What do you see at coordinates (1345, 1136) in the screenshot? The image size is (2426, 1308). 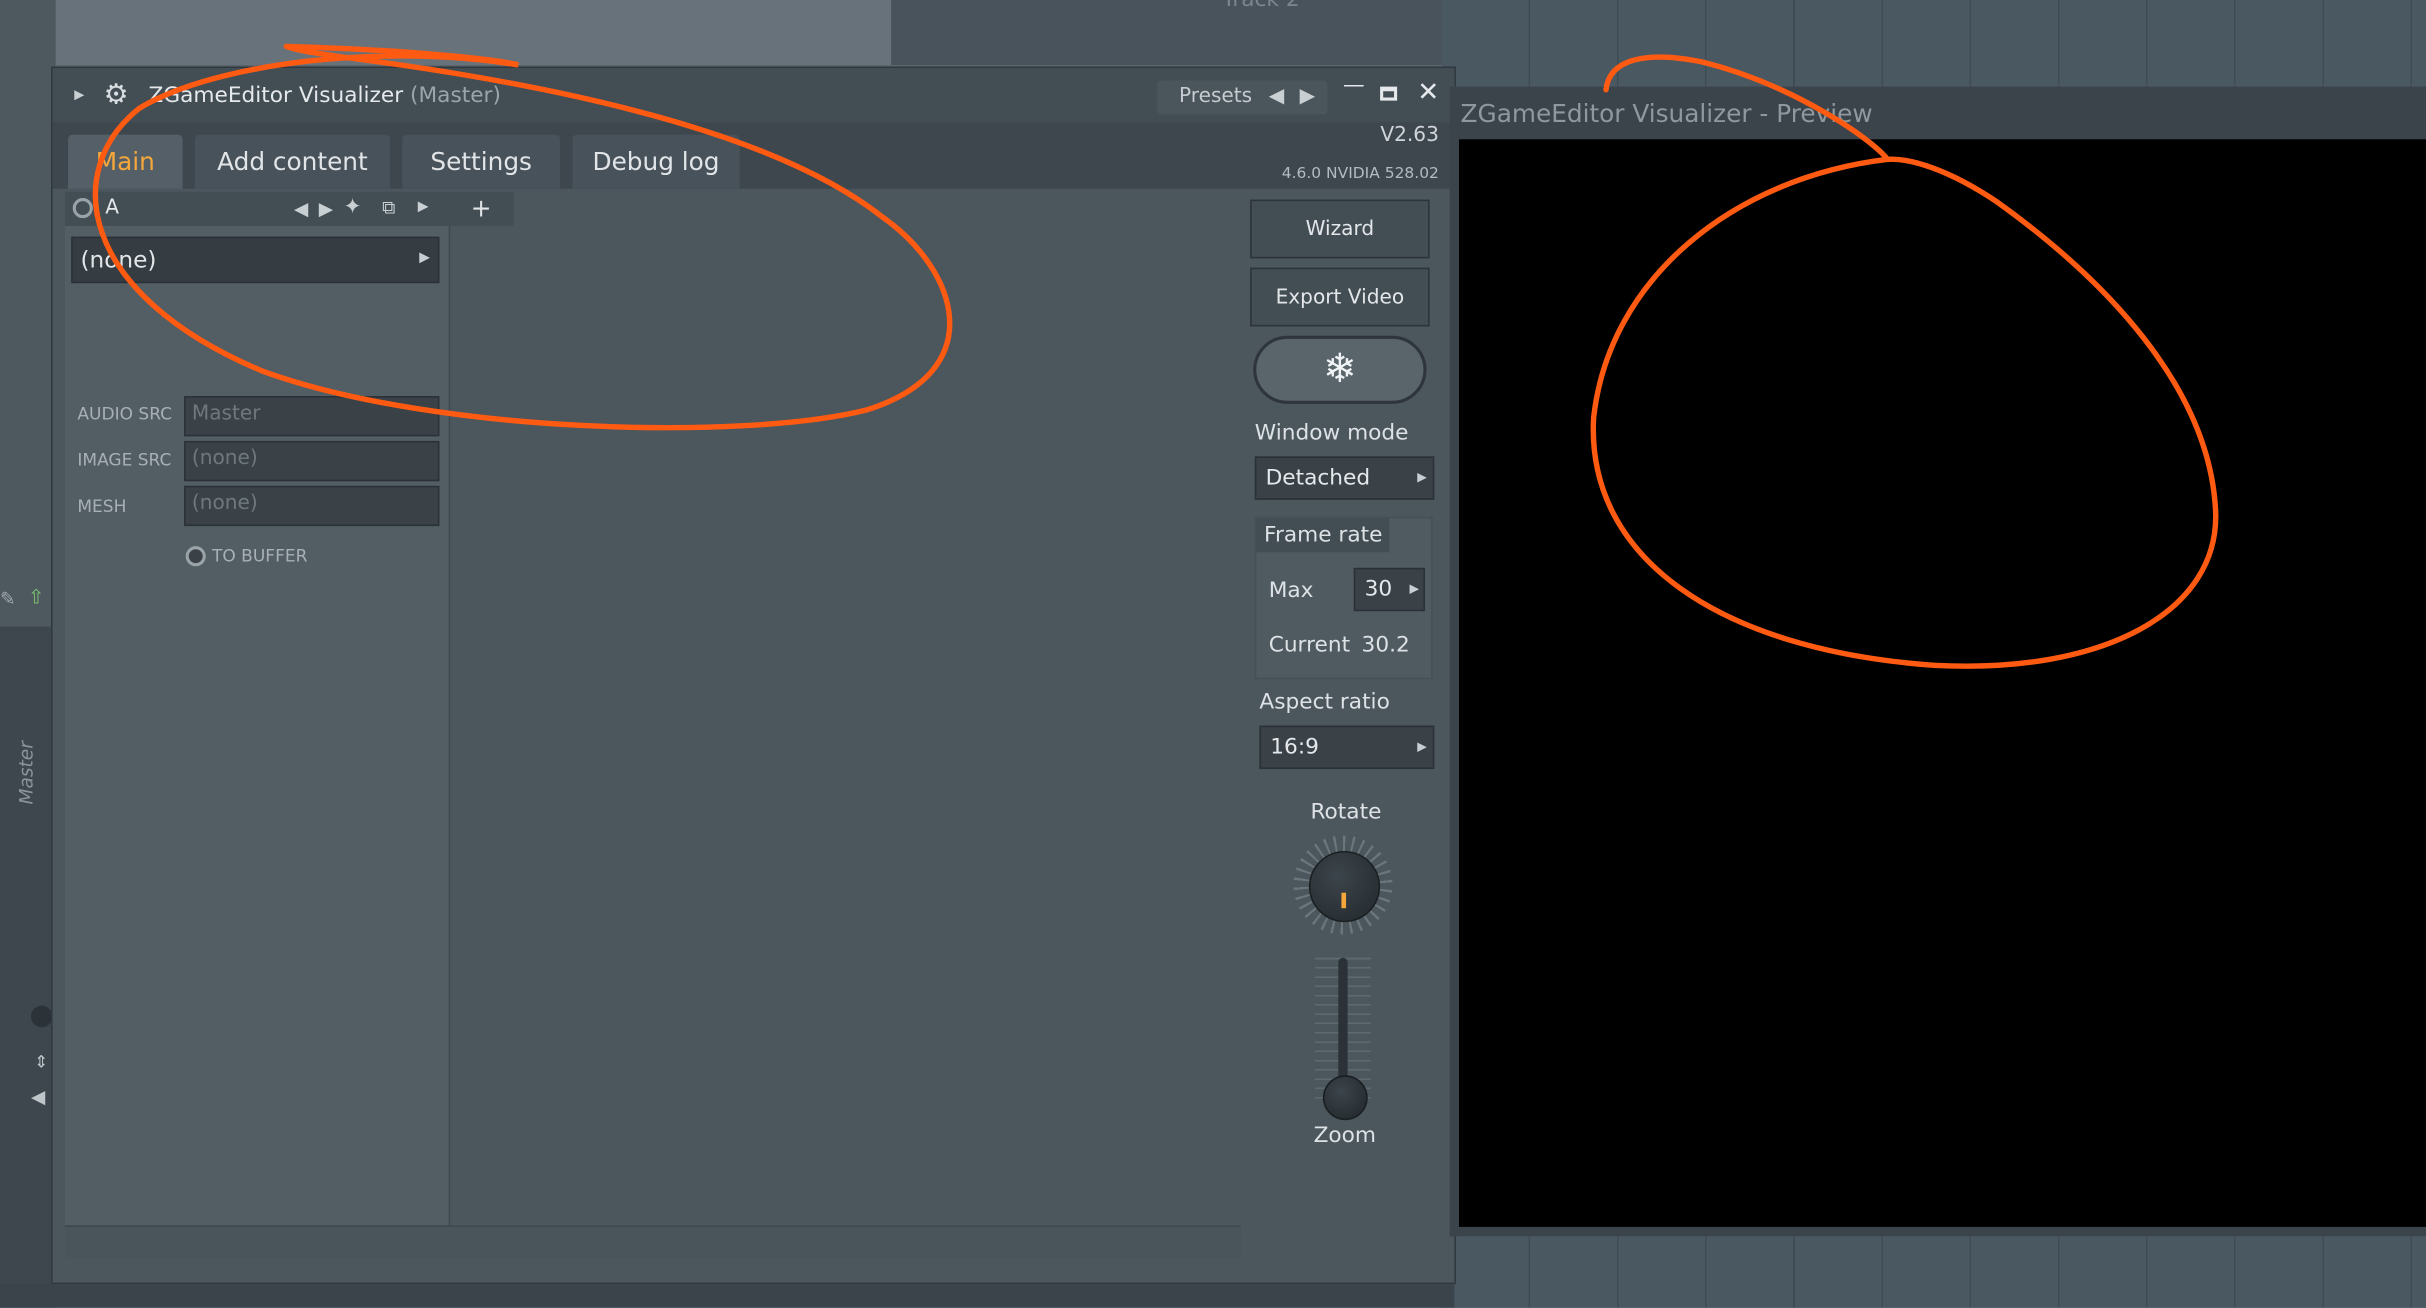 I see `zoom-label: Zoom` at bounding box center [1345, 1136].